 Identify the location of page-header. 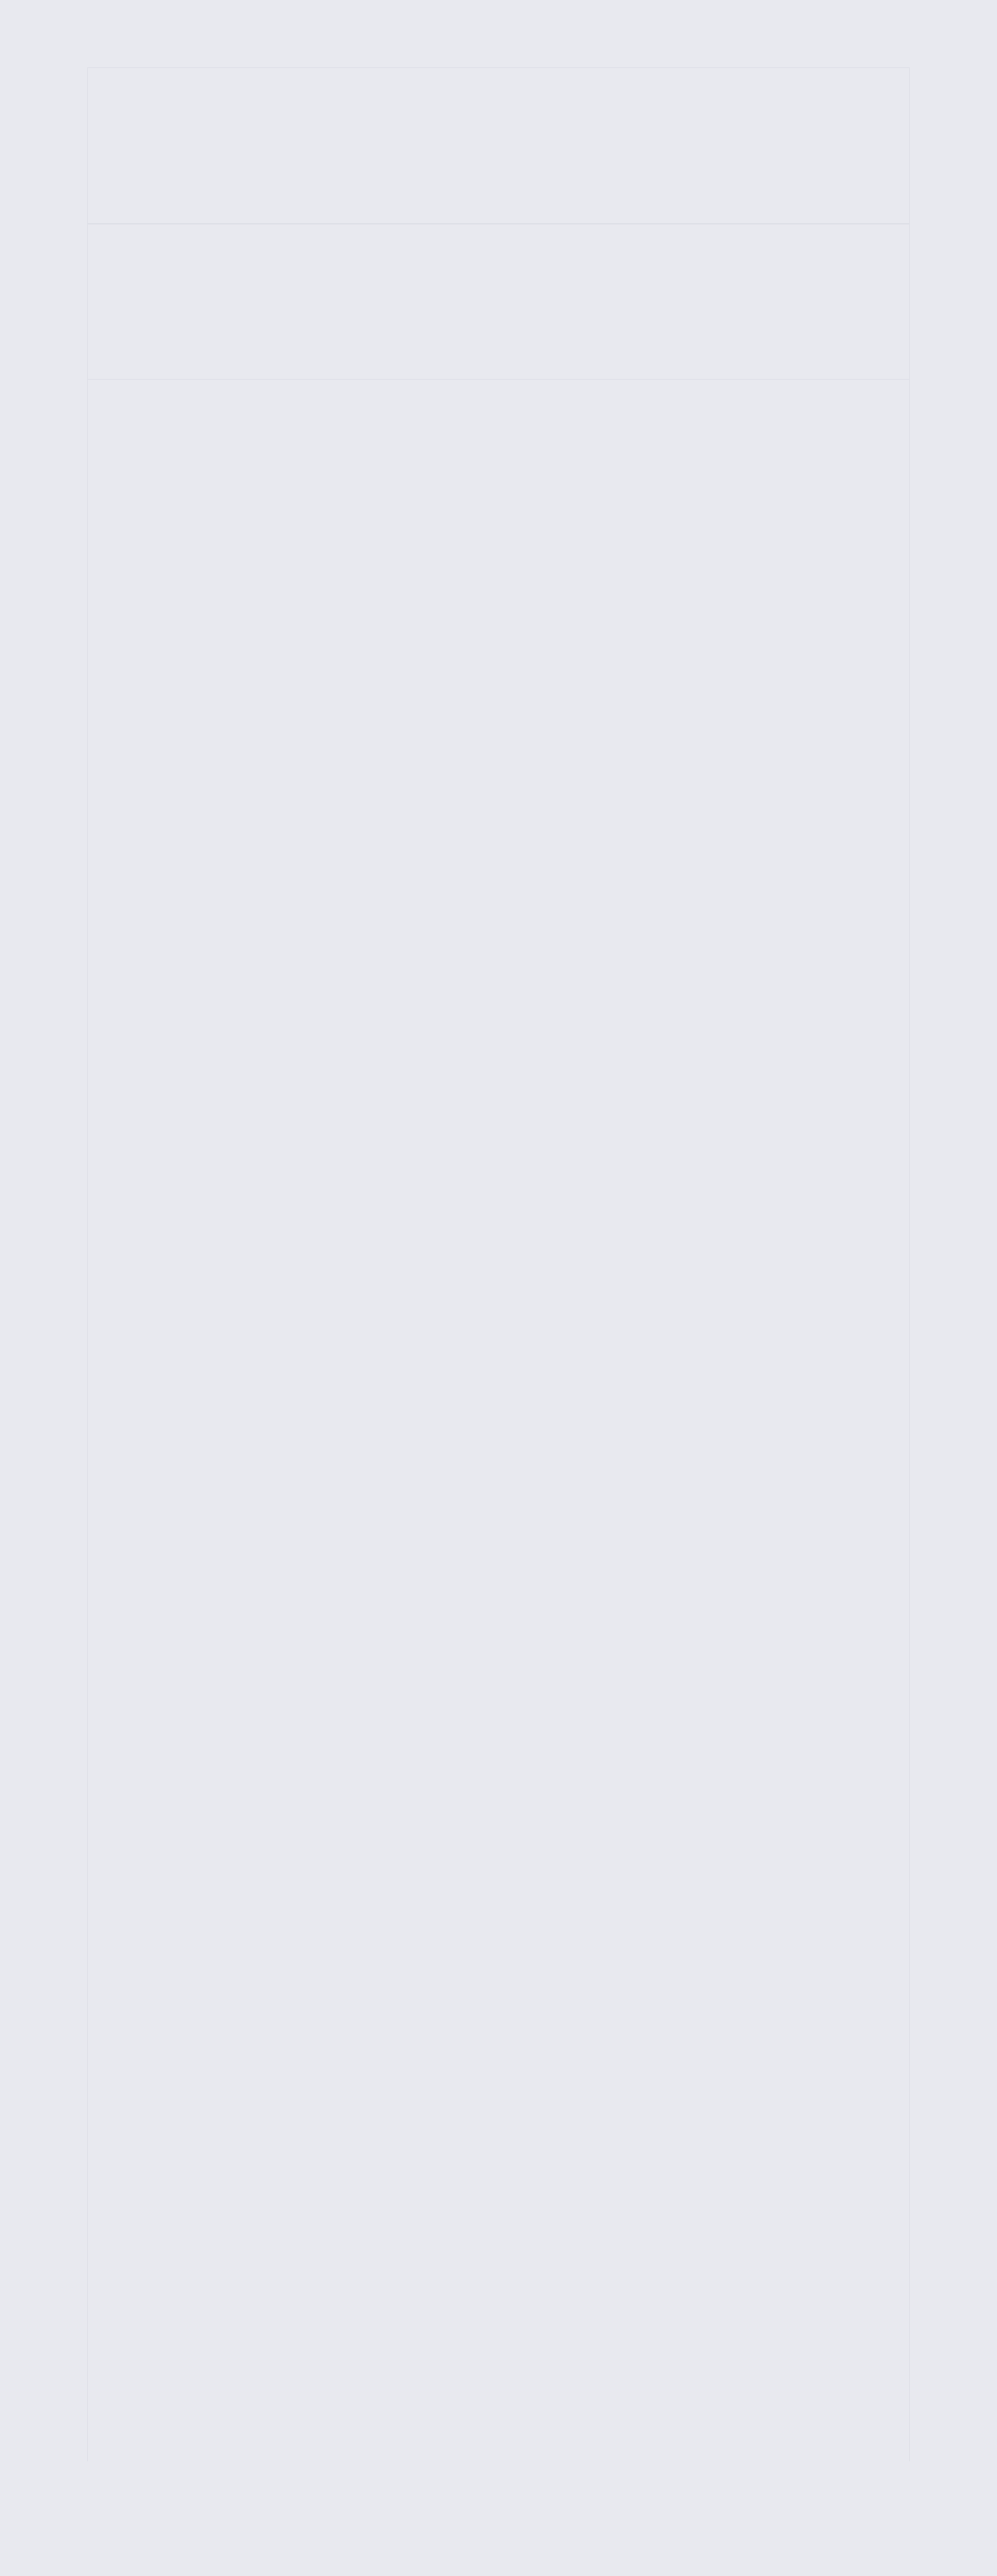
(499, 146).